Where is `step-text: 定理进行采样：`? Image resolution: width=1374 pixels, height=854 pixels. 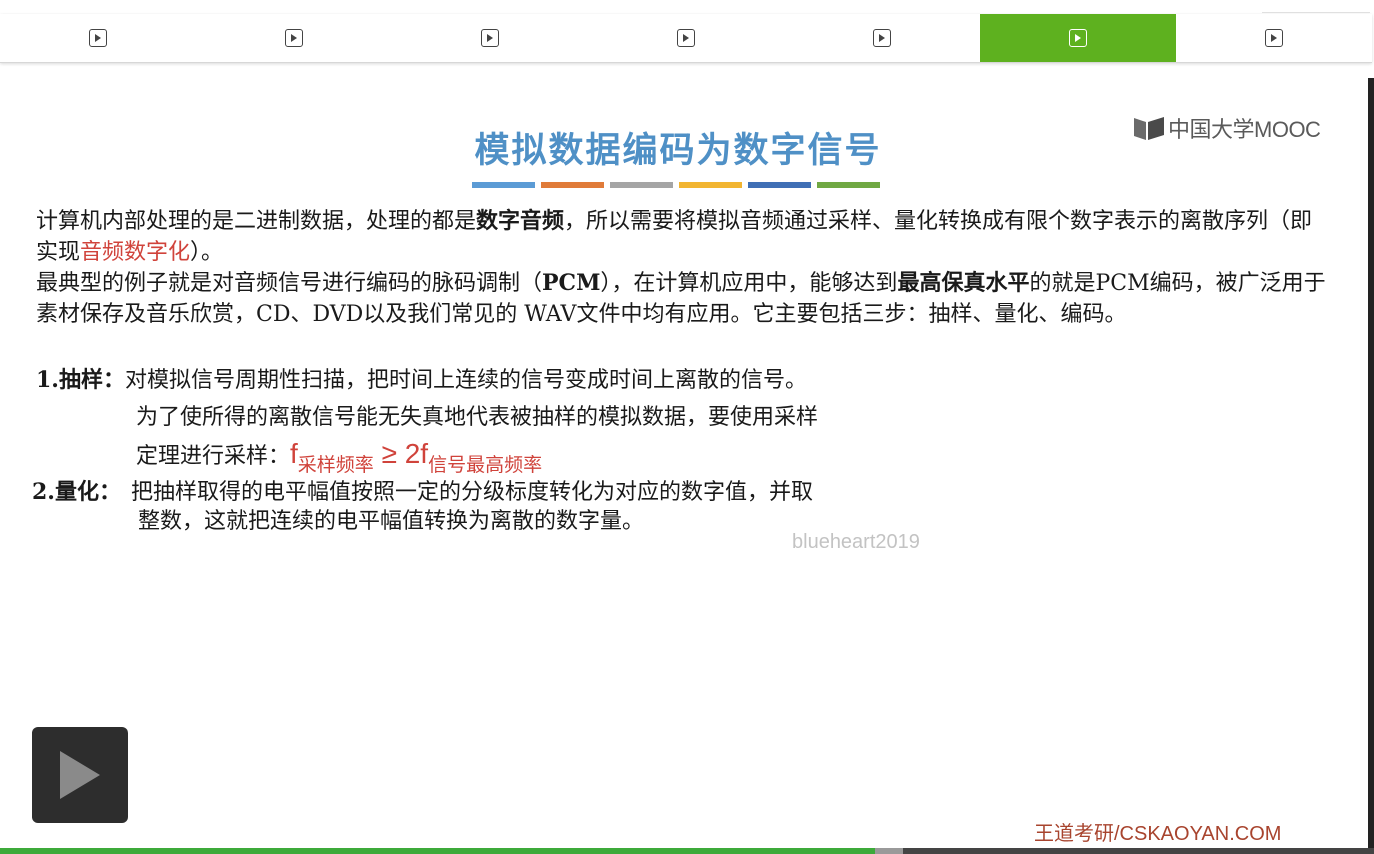
step-text: 定理进行采样： is located at coordinates (213, 456).